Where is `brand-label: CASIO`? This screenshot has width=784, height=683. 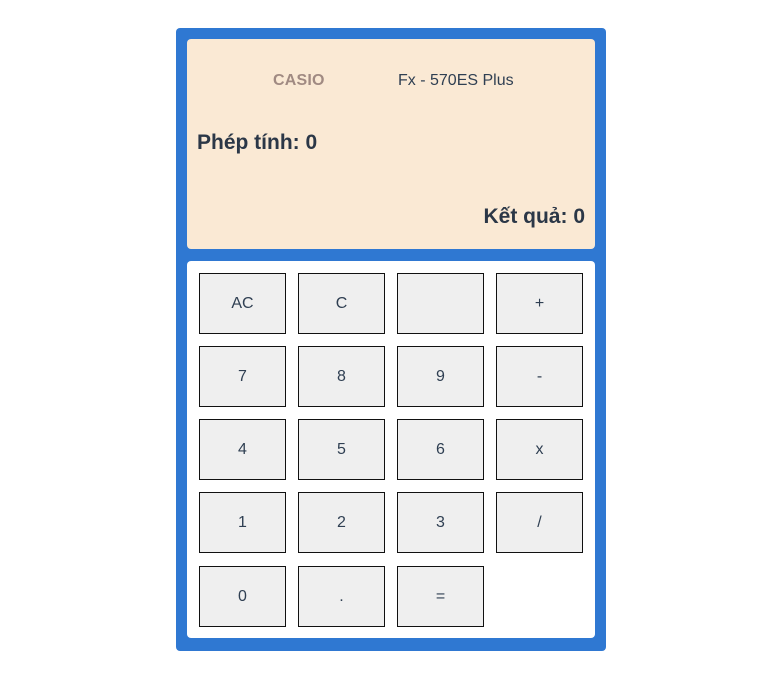
brand-label: CASIO is located at coordinates (299, 80).